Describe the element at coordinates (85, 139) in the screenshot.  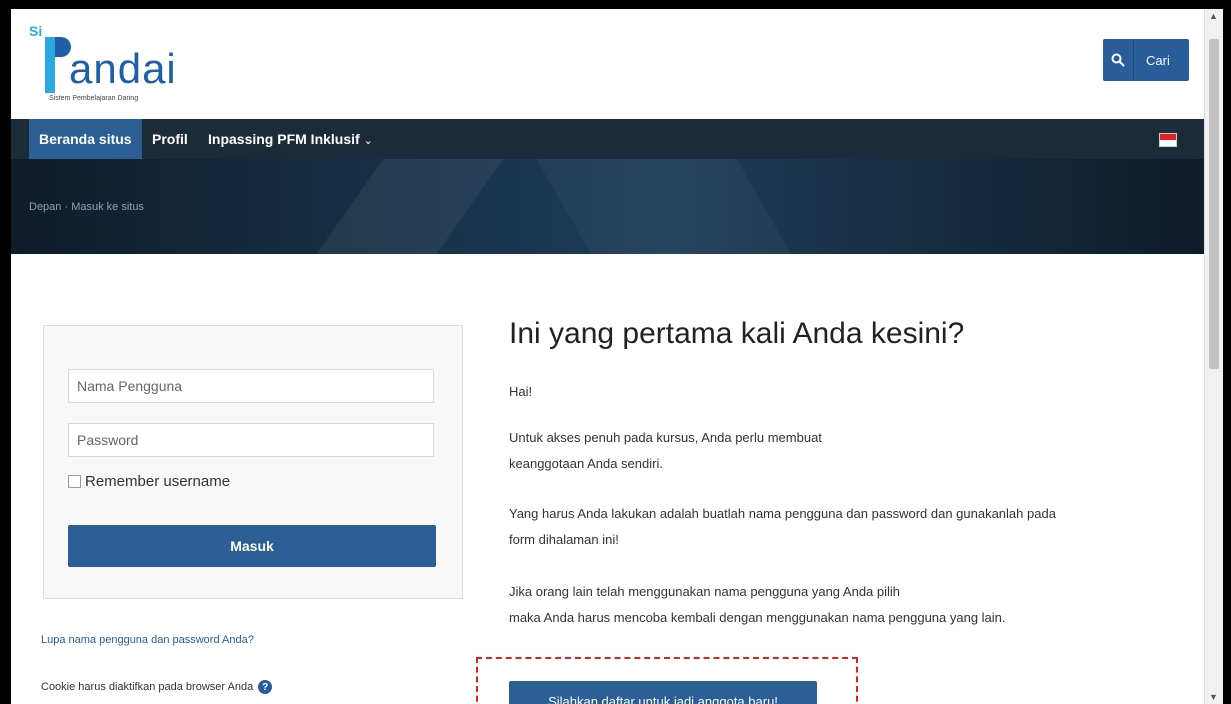
I see `nav-item-beranda: Beranda situs` at that location.